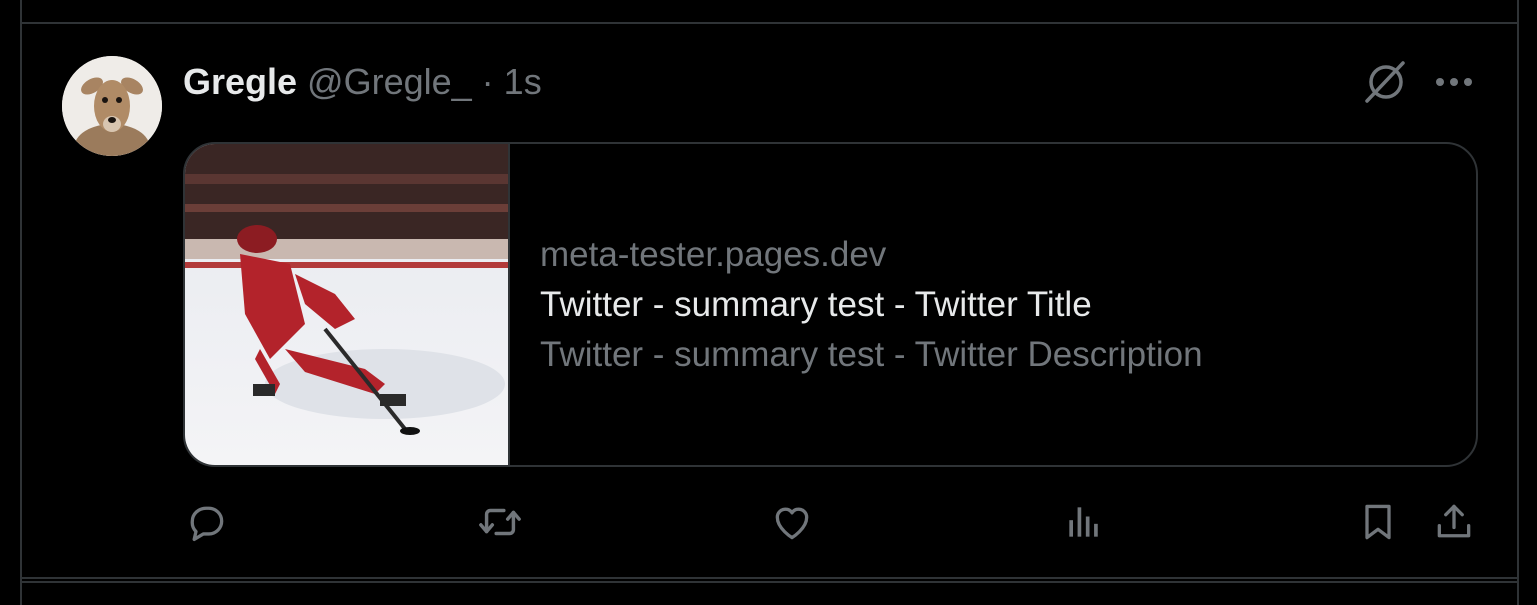 The image size is (1537, 605). I want to click on card-title: Twitter - summary test - Twitter Title, so click(816, 304).